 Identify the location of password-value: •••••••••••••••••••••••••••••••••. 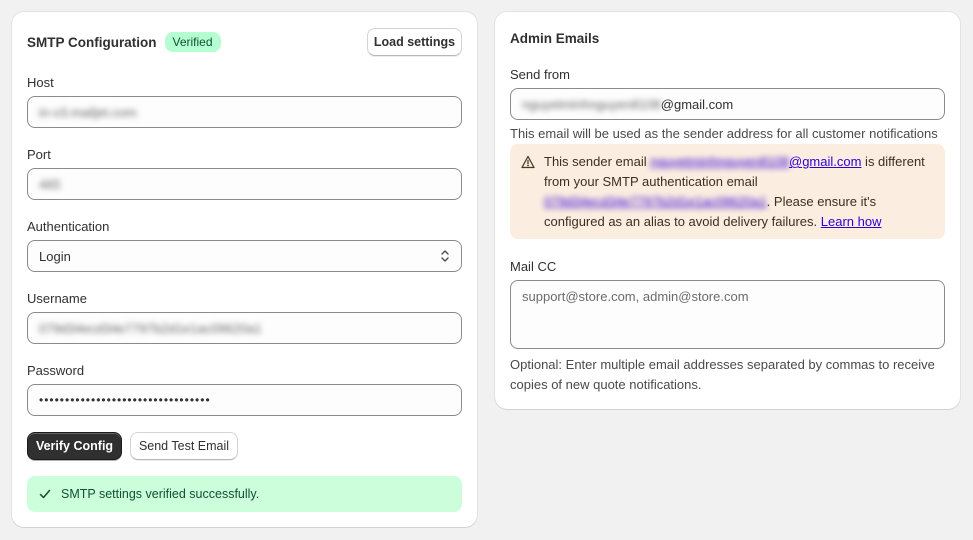
(125, 400).